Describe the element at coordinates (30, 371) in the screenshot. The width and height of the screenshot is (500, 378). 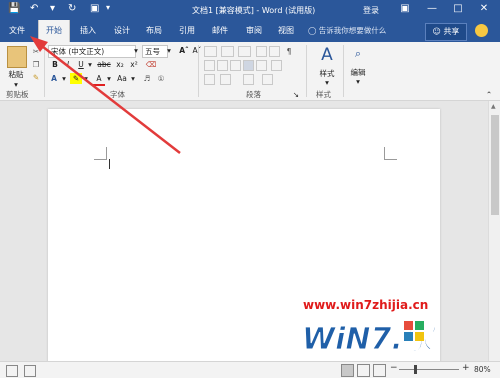
I see `language-icon` at that location.